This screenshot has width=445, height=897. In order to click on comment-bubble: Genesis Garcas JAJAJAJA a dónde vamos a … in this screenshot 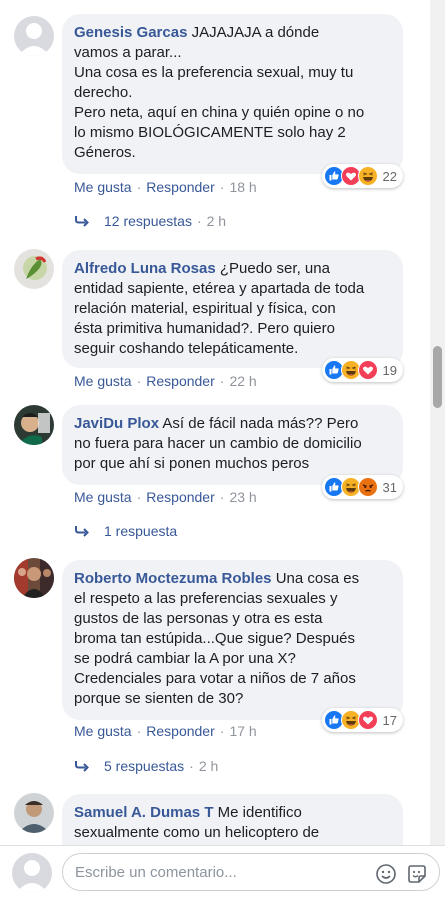, I will do `click(232, 94)`.